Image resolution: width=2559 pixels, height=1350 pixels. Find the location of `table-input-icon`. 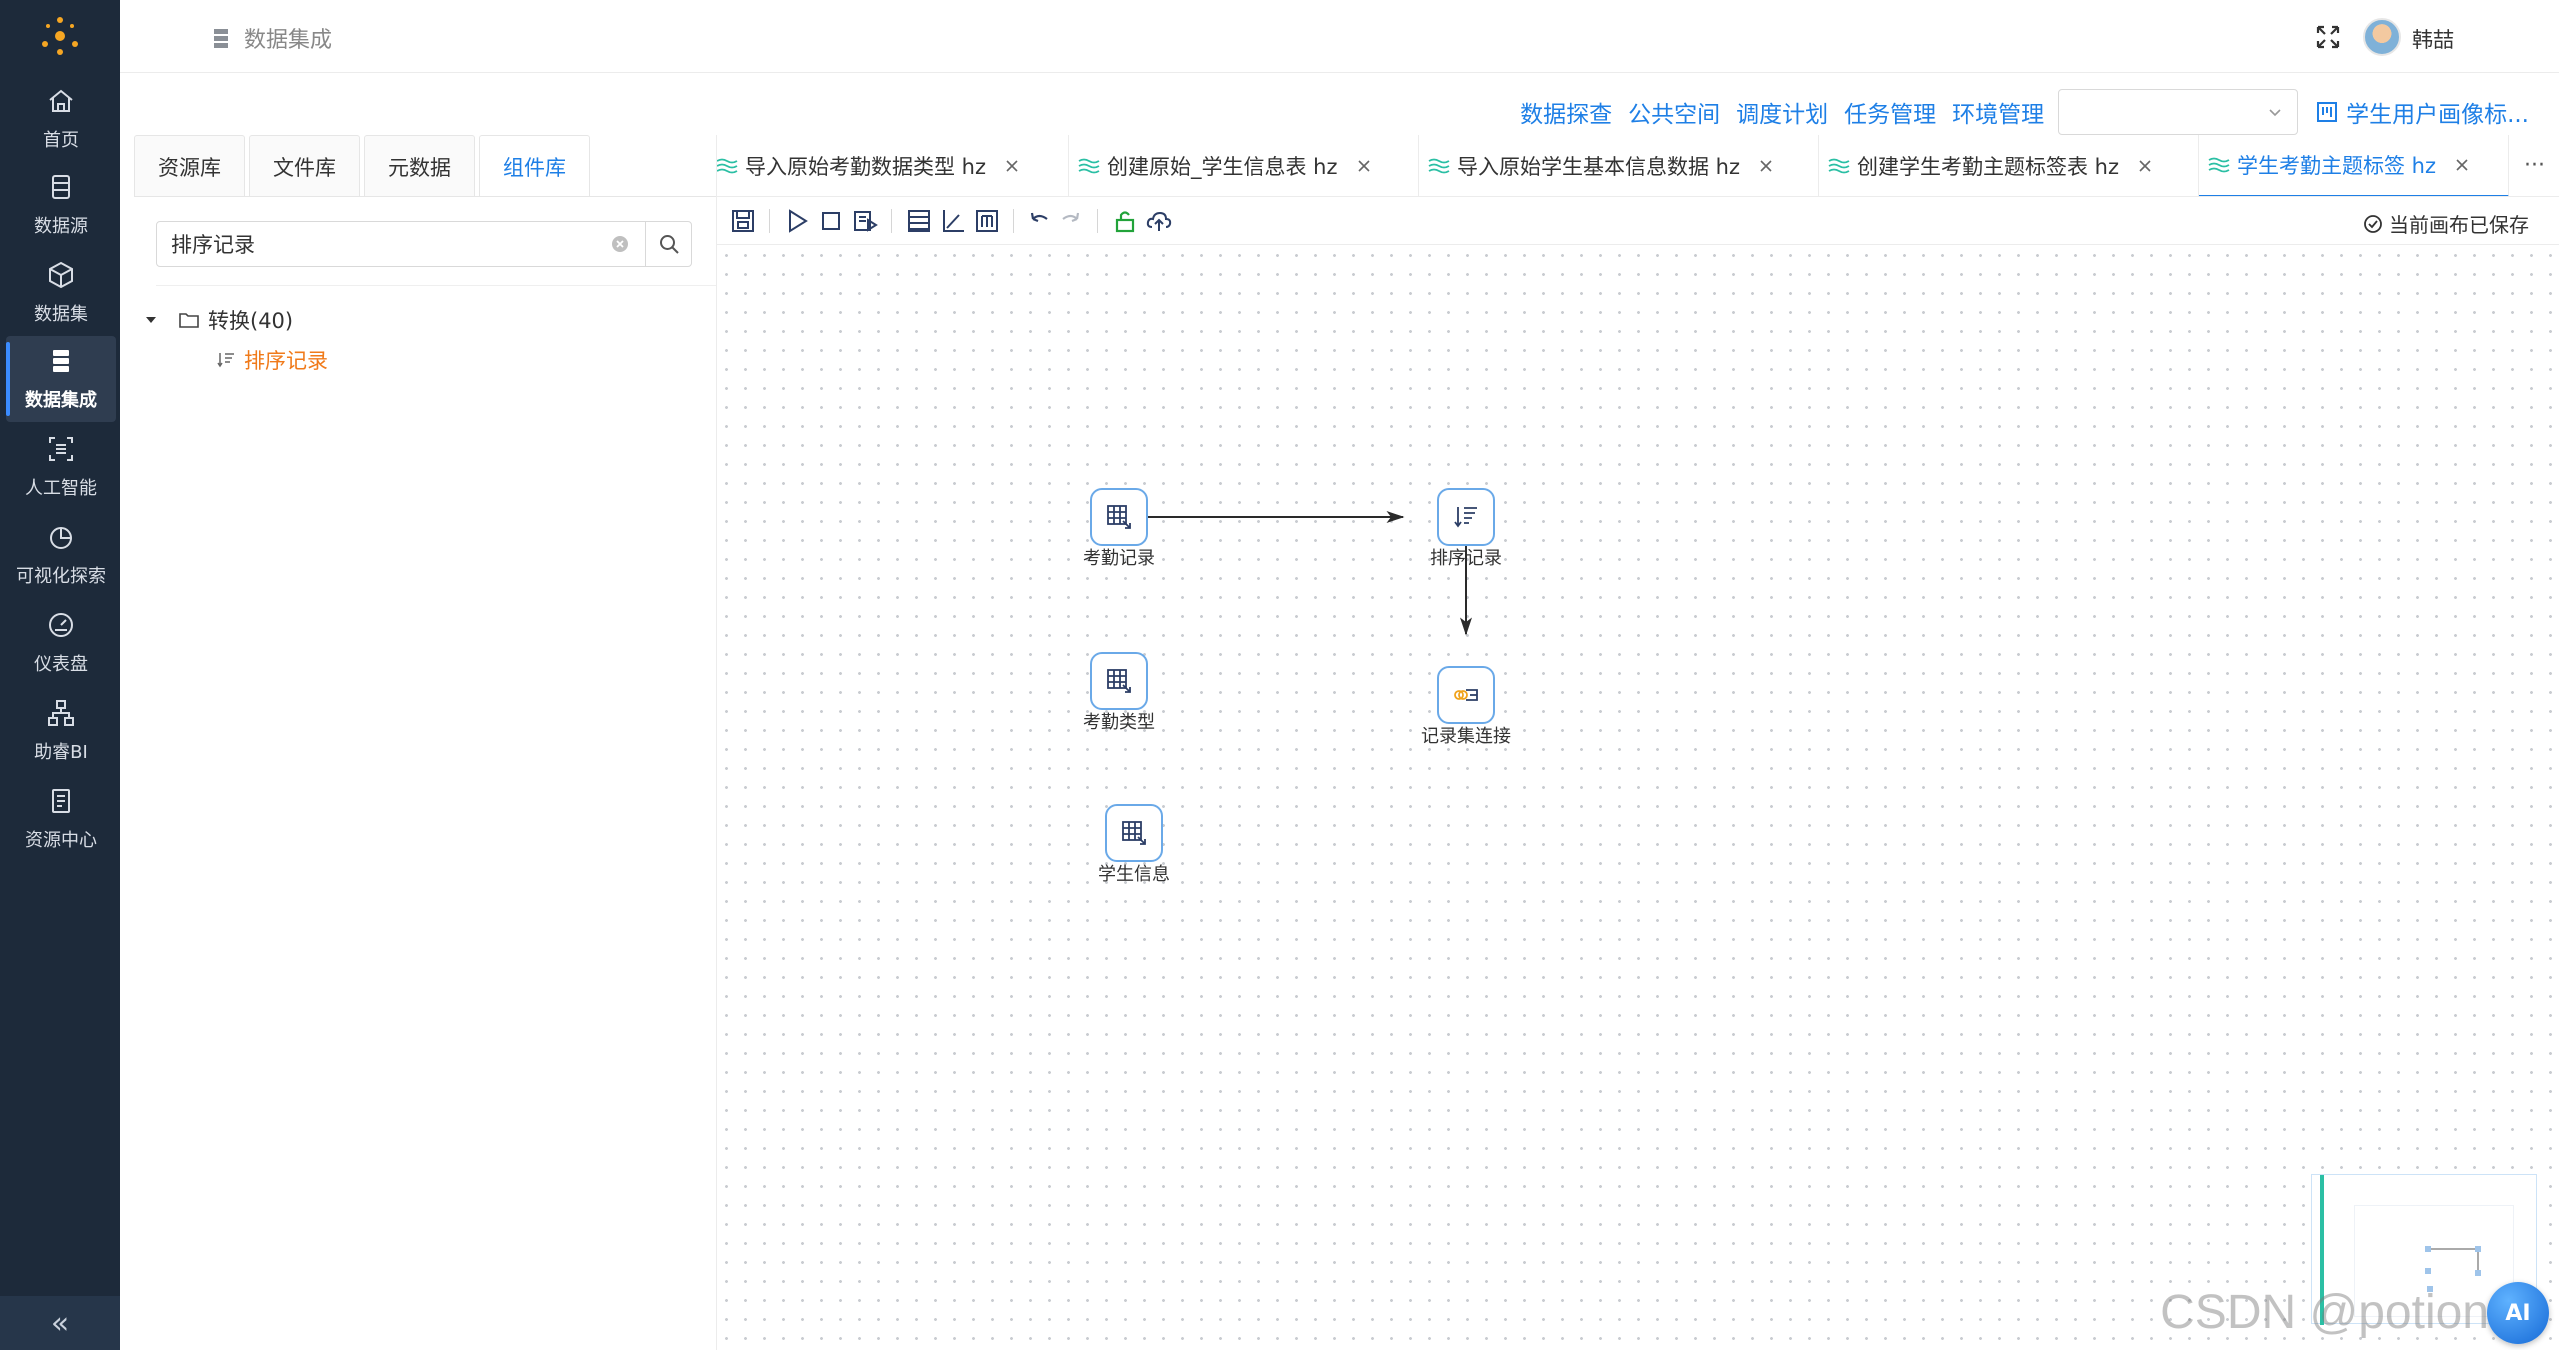

table-input-icon is located at coordinates (1119, 517).